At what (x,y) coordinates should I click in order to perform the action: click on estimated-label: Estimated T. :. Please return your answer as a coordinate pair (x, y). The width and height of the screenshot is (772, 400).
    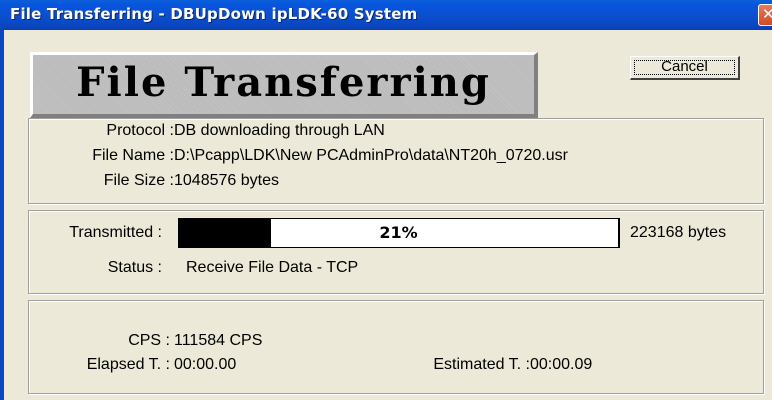
    Looking at the image, I should click on (481, 364).